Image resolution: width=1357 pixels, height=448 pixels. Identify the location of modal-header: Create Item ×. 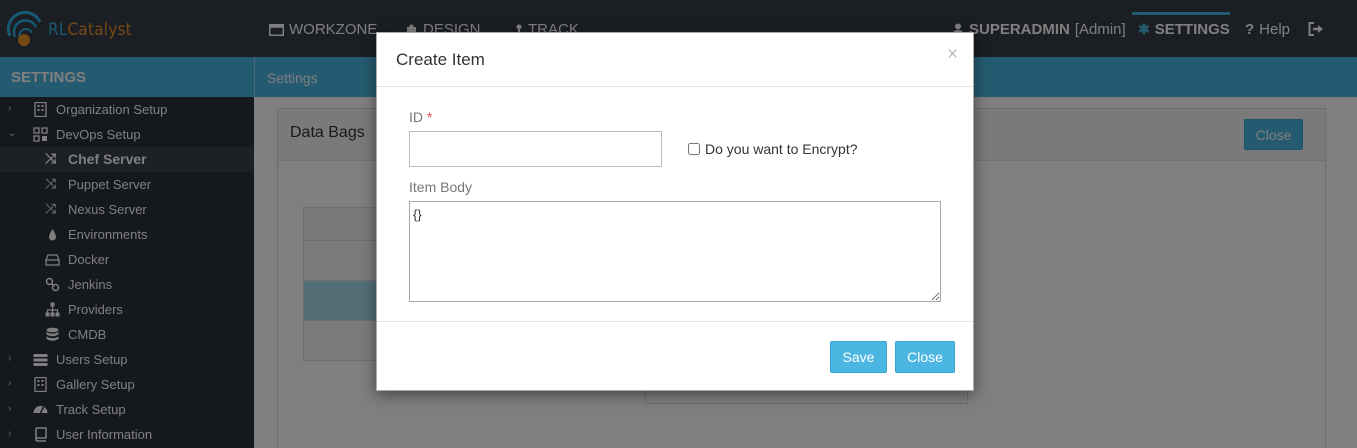
(675, 60).